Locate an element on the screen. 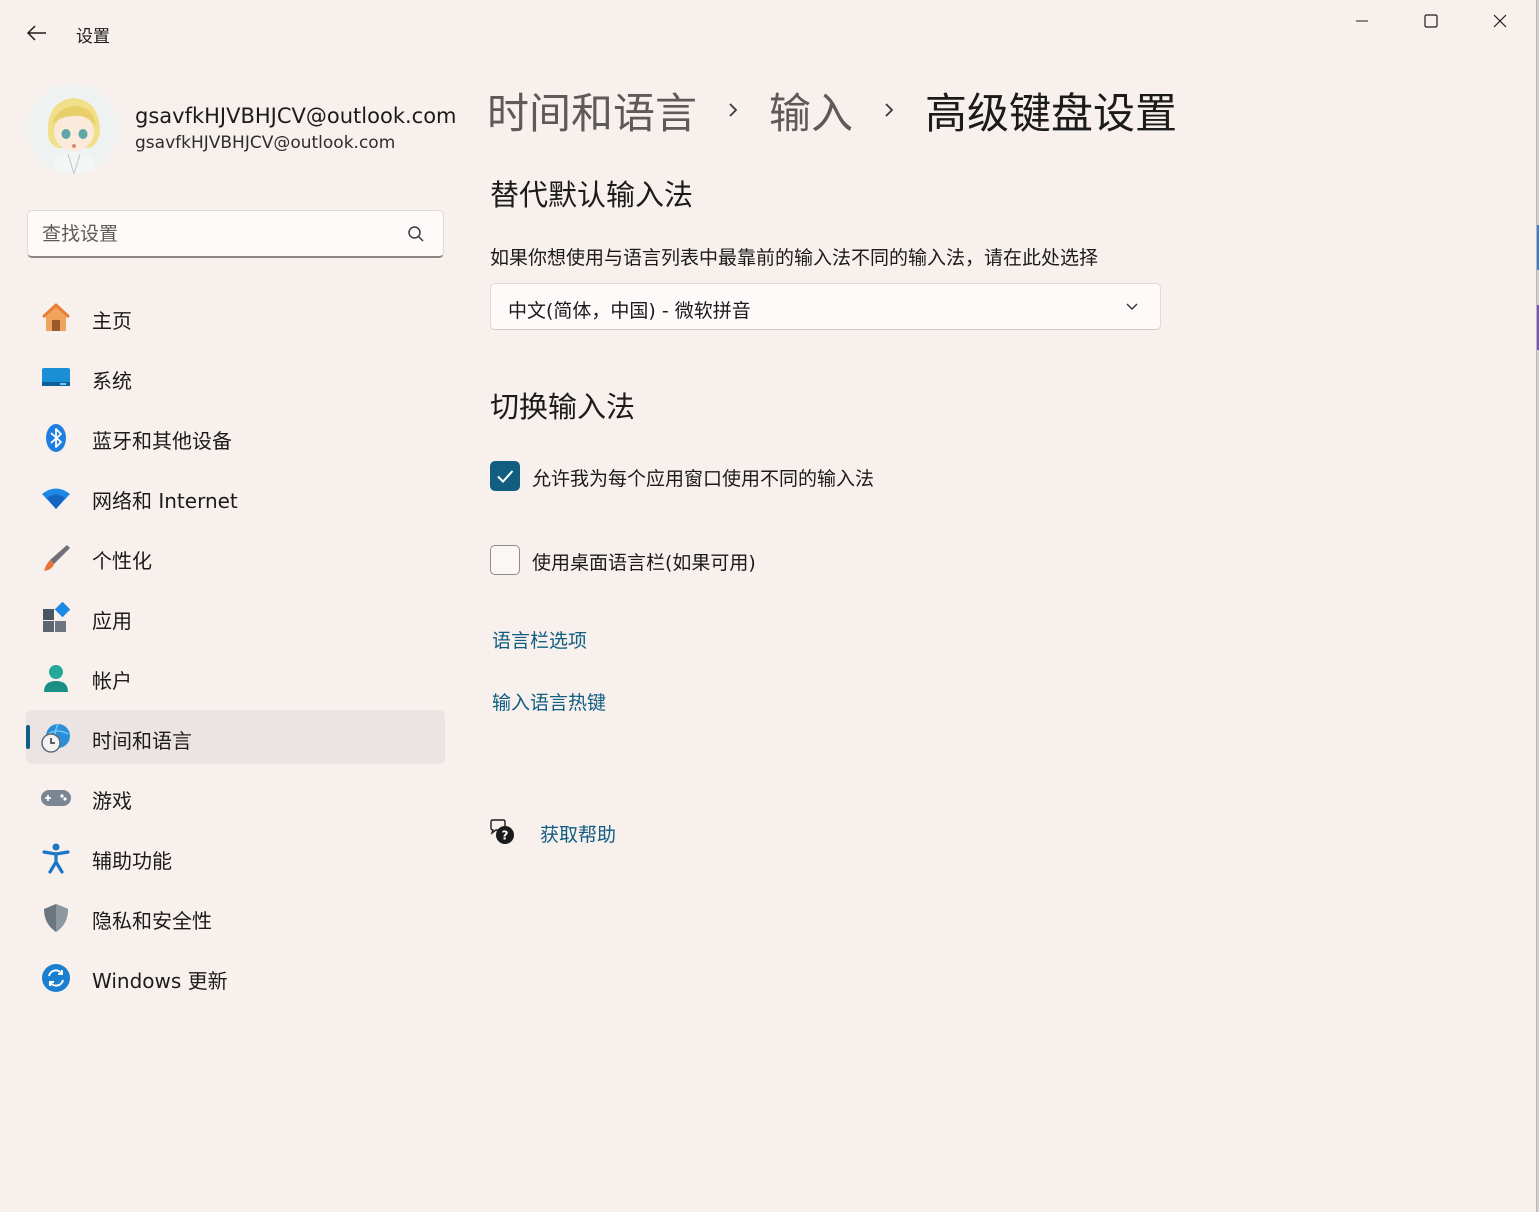 This screenshot has width=1539, height=1212. home-icon is located at coordinates (56, 318).